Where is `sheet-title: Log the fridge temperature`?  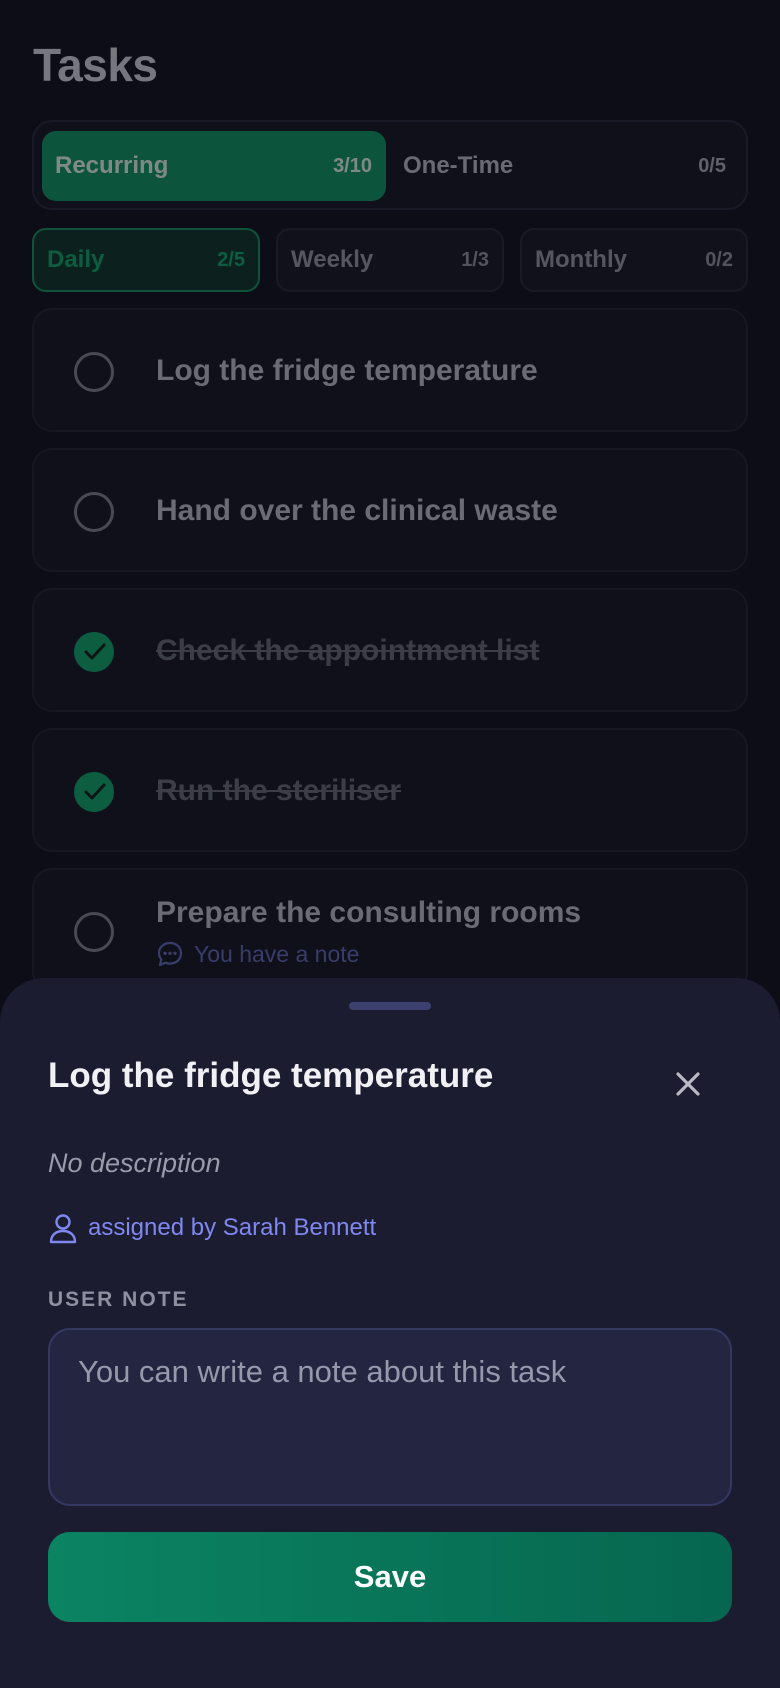 sheet-title: Log the fridge temperature is located at coordinates (271, 1075).